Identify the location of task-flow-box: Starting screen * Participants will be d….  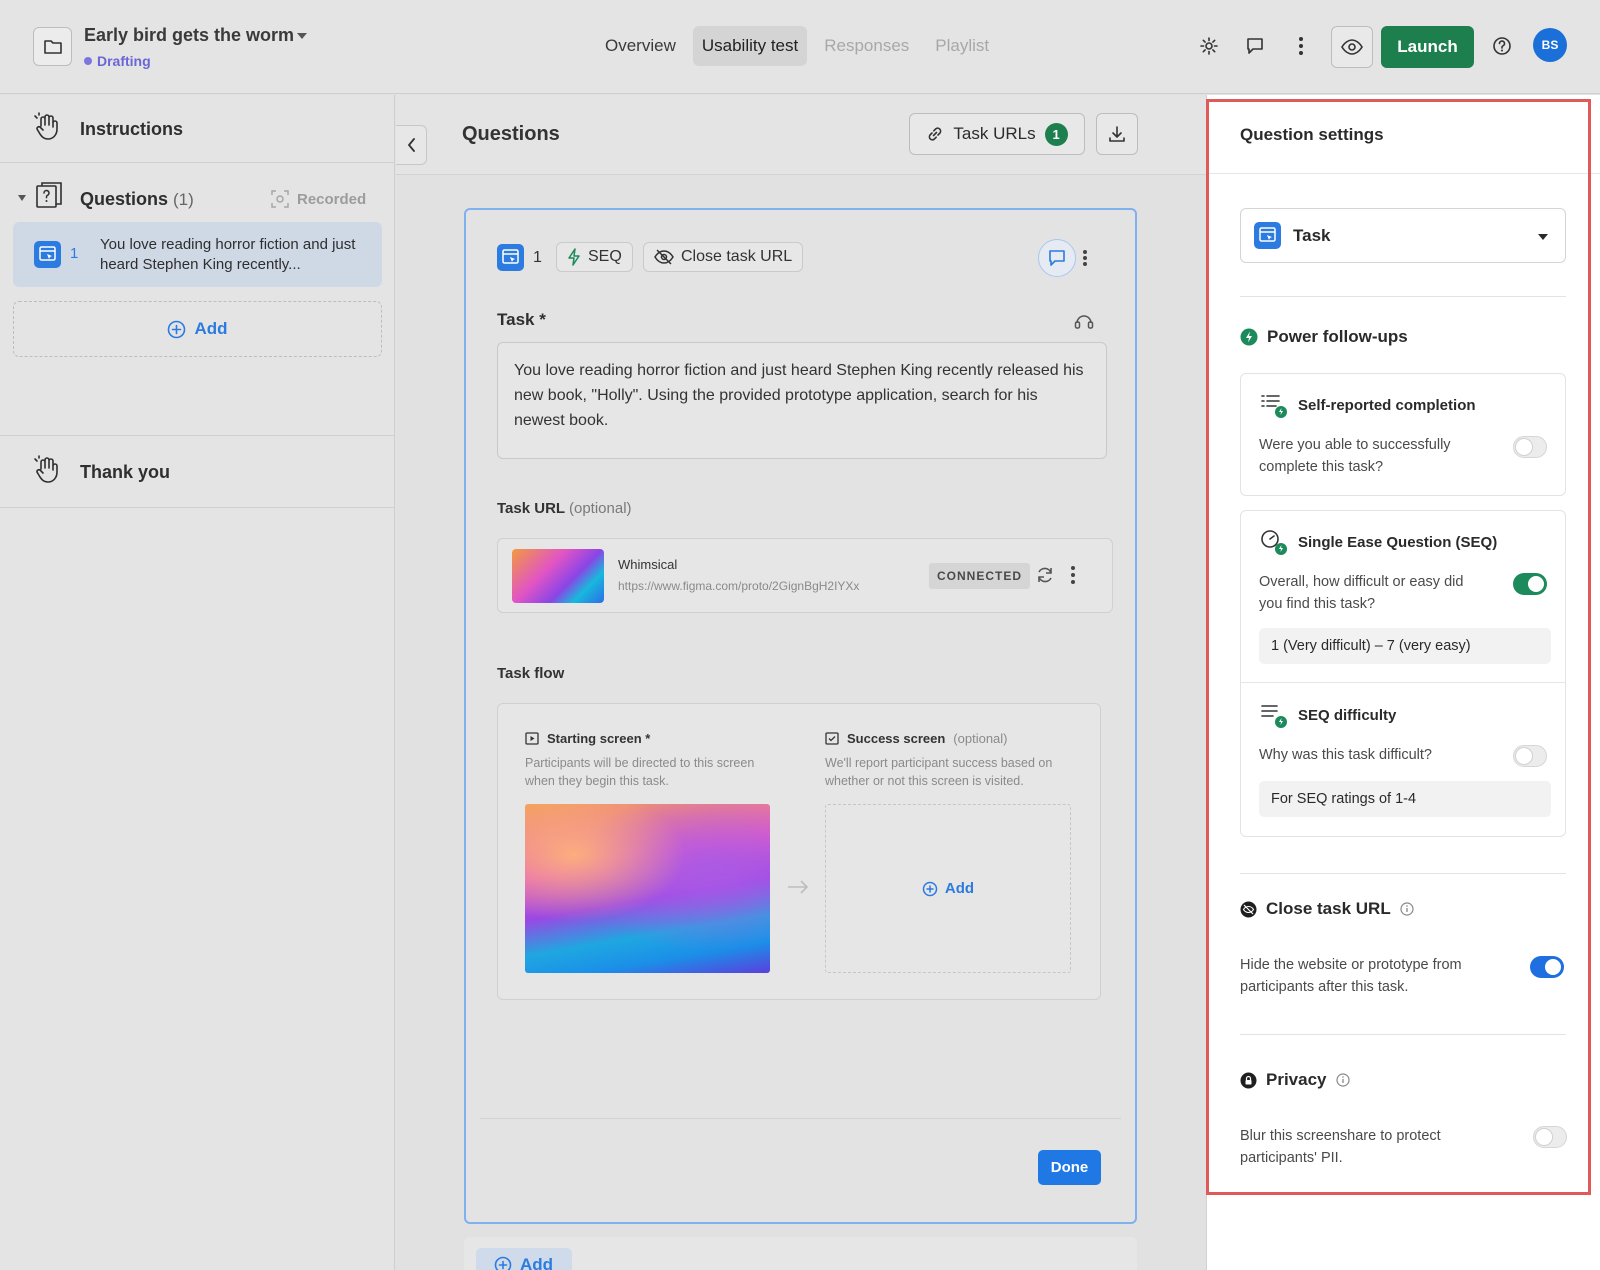
(799, 851).